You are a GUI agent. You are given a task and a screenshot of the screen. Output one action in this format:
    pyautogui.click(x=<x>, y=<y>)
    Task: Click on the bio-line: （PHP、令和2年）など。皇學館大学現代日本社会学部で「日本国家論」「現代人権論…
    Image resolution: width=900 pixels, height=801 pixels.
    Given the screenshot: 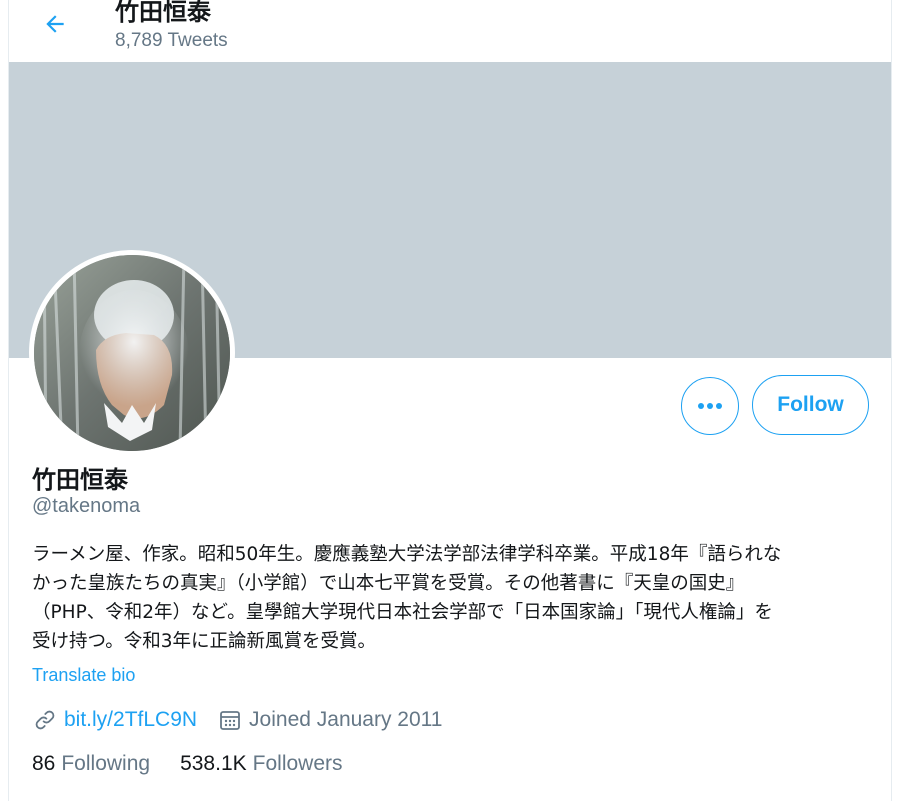 What is the action you would take?
    pyautogui.click(x=402, y=612)
    